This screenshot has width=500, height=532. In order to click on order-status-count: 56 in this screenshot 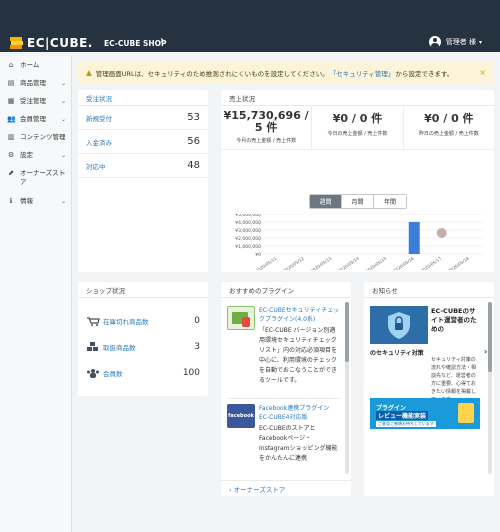, I will do `click(193, 141)`.